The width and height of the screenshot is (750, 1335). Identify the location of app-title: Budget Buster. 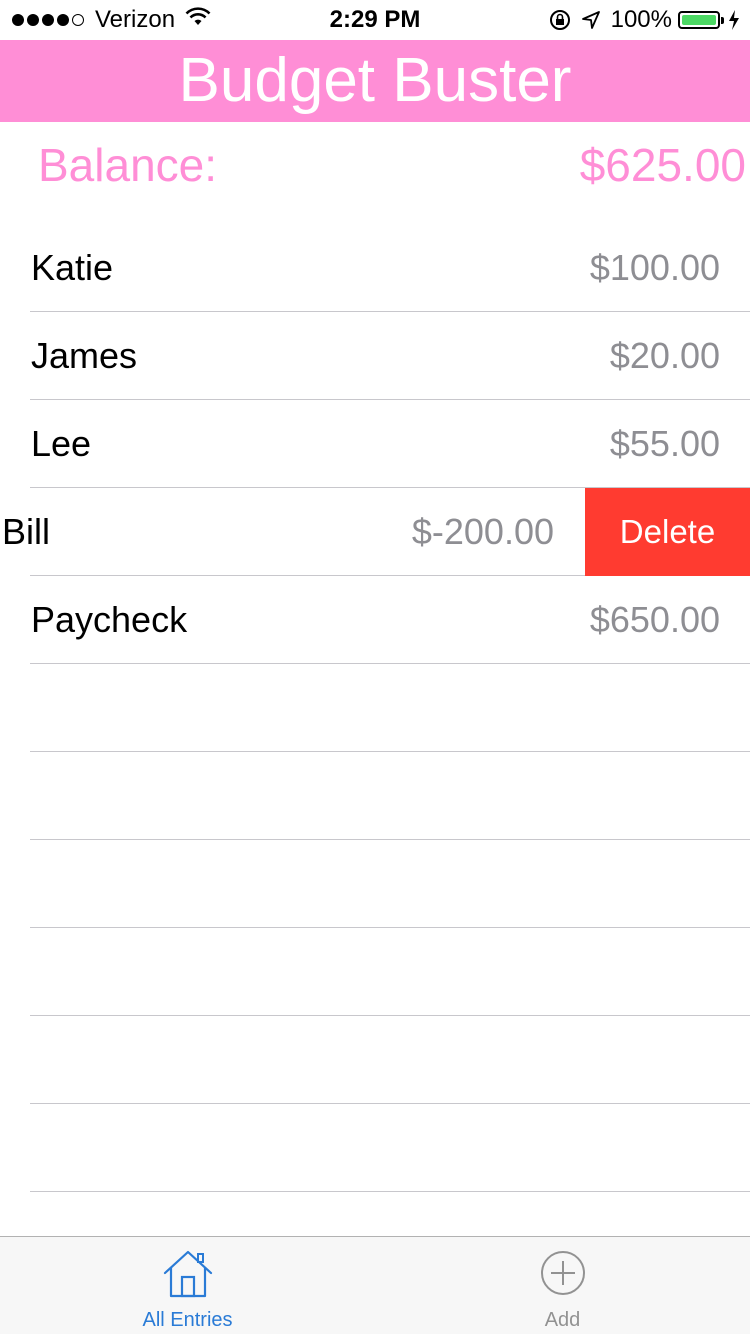
(375, 80).